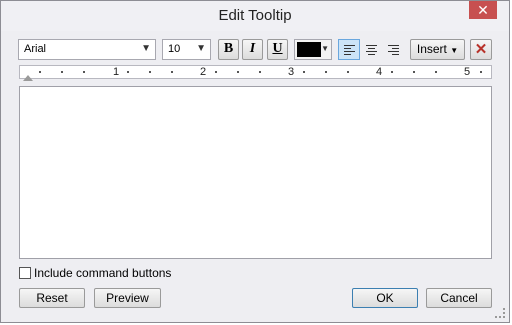 The image size is (512, 325). What do you see at coordinates (116, 72) in the screenshot?
I see `ruler-label: 1` at bounding box center [116, 72].